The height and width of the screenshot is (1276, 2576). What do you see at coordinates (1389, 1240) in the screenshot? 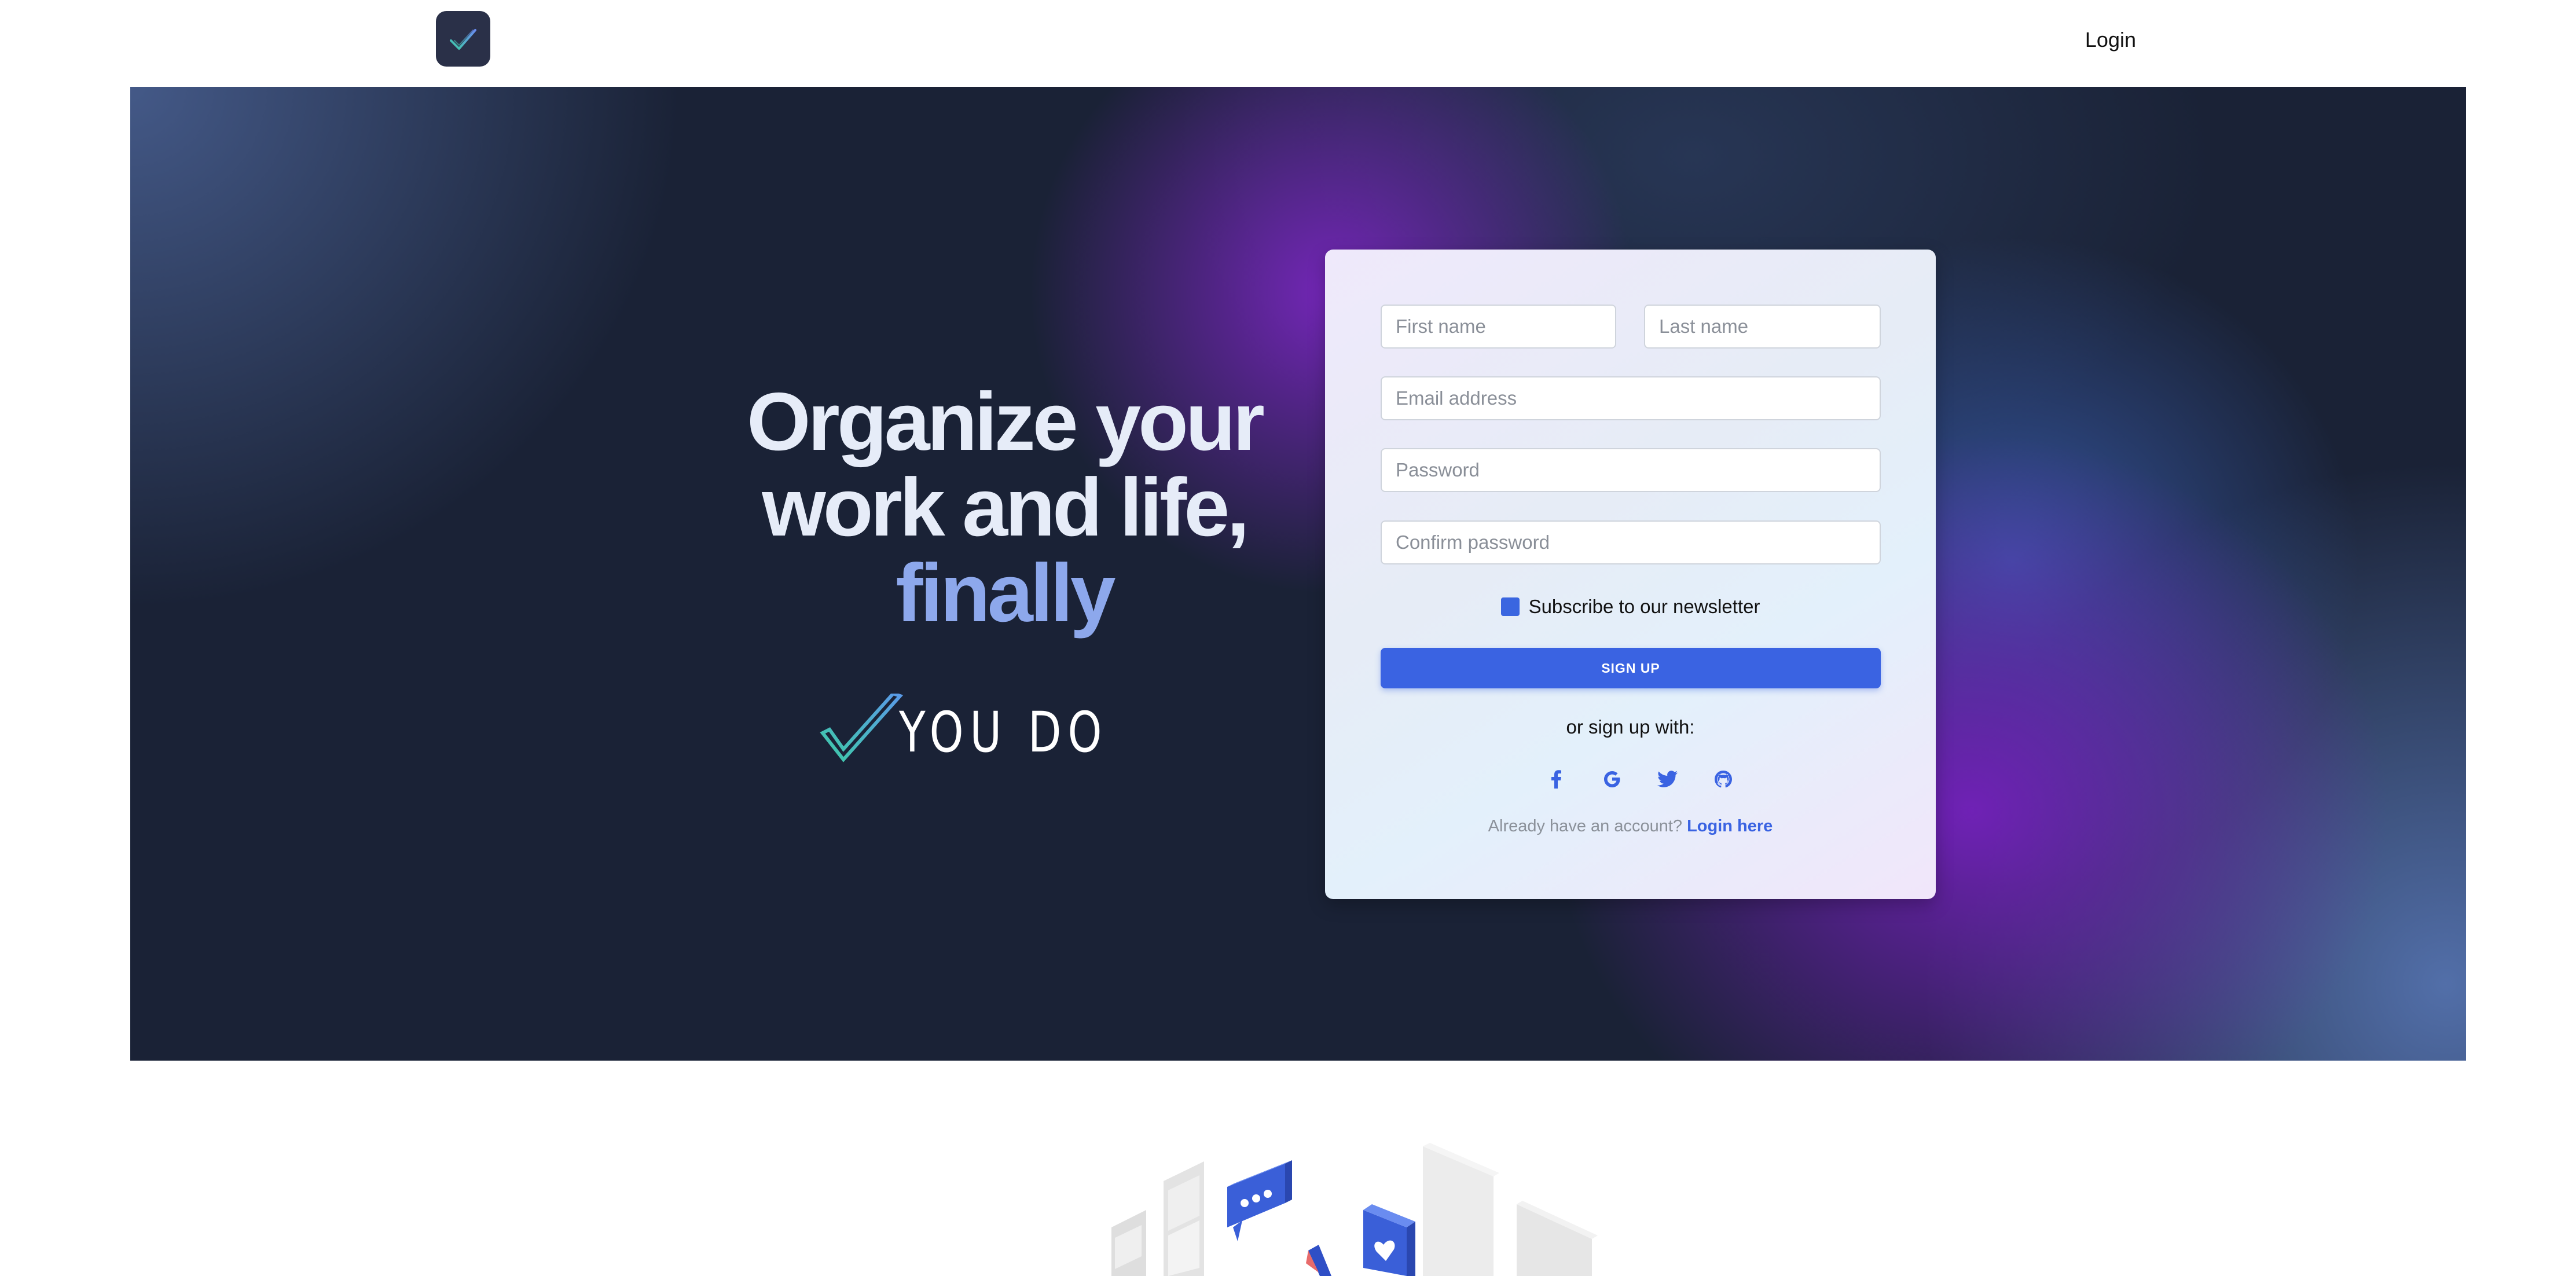
I see `heart-card-icon` at bounding box center [1389, 1240].